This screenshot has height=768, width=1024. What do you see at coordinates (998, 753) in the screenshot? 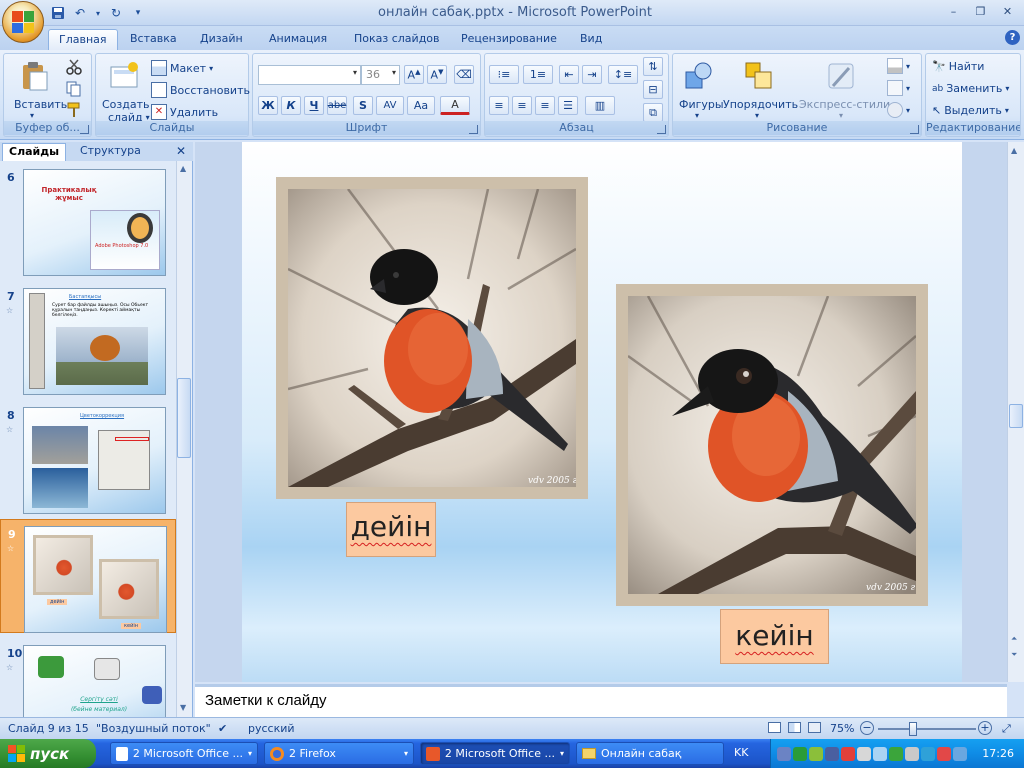
I see `clock: 17:26` at bounding box center [998, 753].